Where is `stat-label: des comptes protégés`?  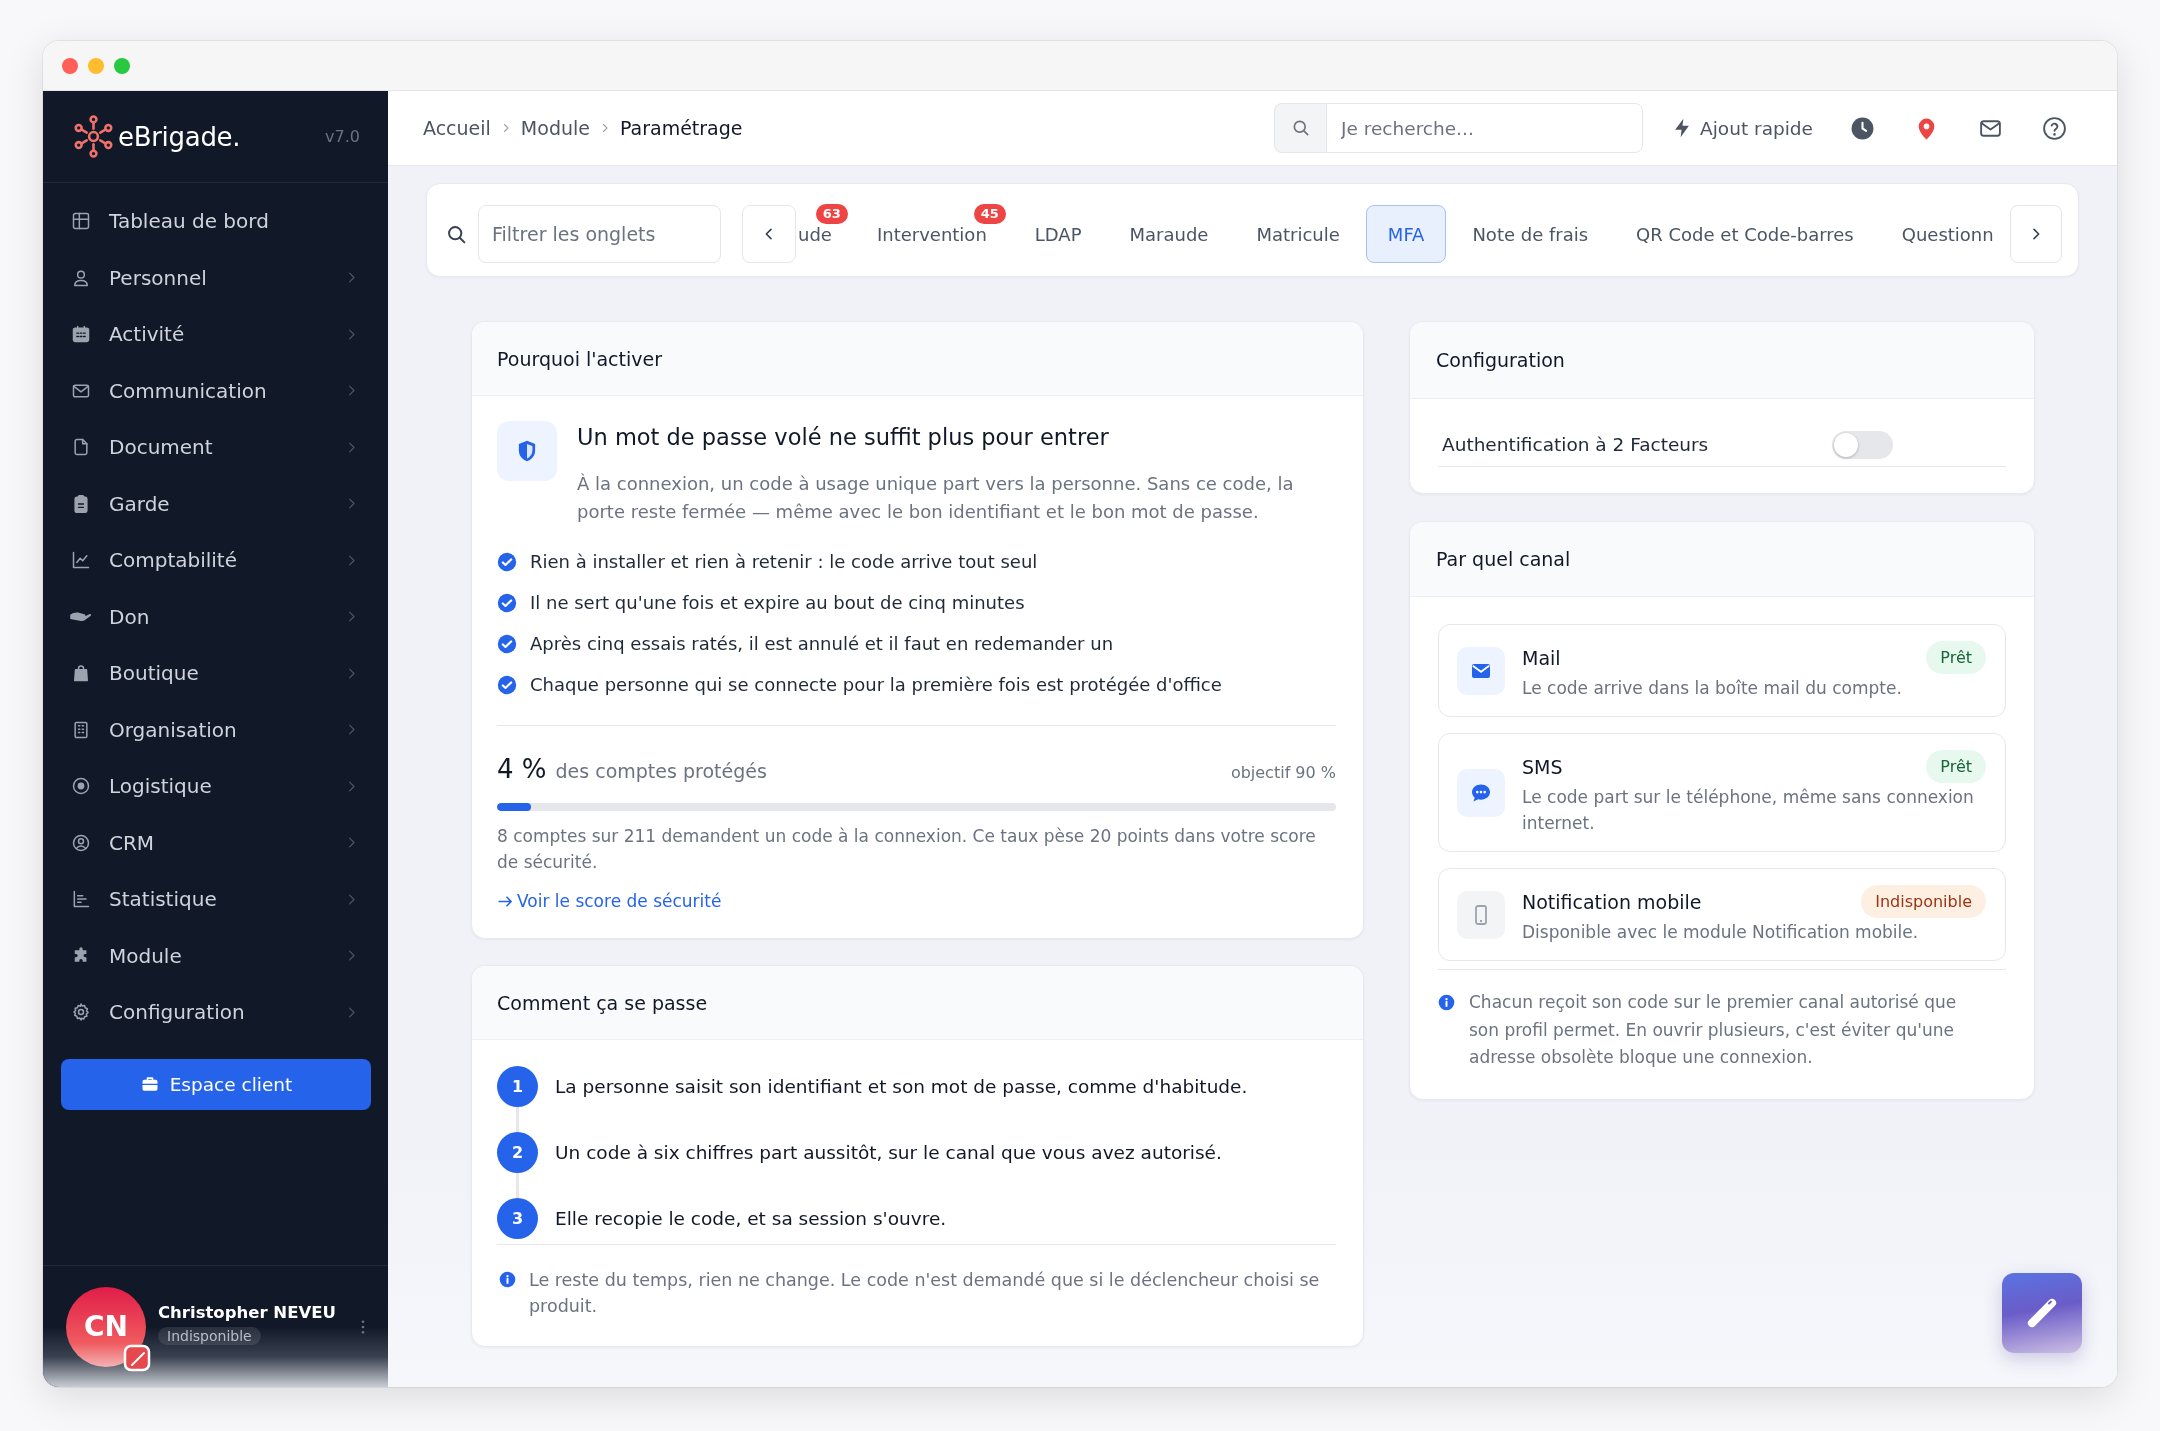
stat-label: des comptes protégés is located at coordinates (661, 771).